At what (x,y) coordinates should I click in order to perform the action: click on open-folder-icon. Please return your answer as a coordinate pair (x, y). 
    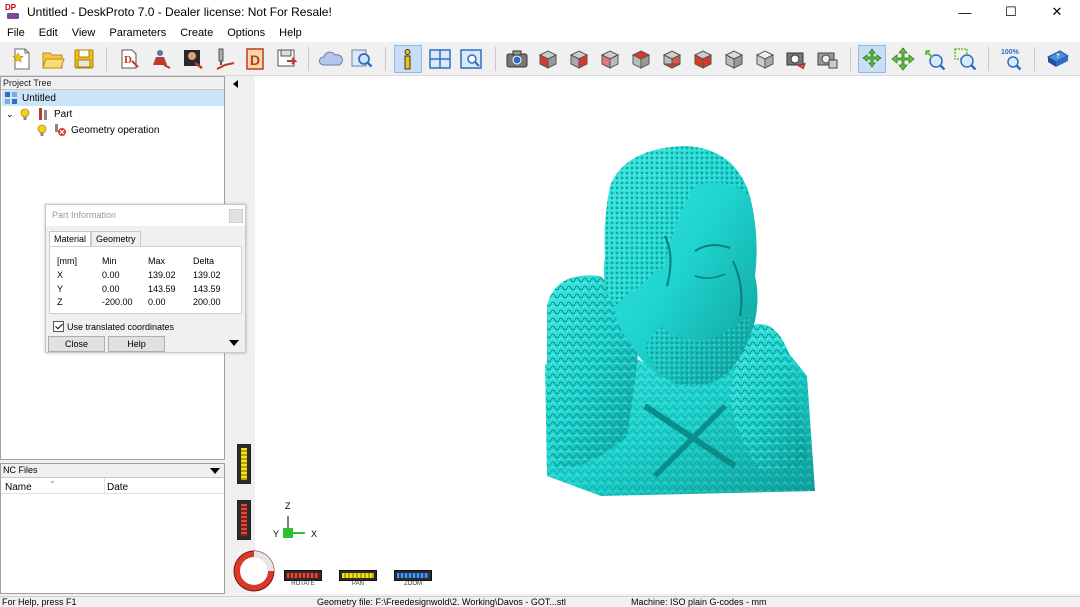
    Looking at the image, I should click on (53, 59).